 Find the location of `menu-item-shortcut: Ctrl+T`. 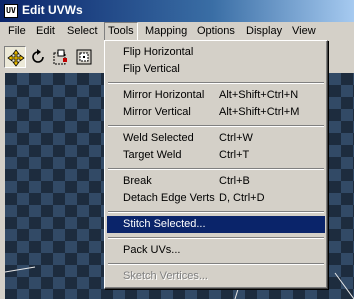

menu-item-shortcut: Ctrl+T is located at coordinates (234, 155).